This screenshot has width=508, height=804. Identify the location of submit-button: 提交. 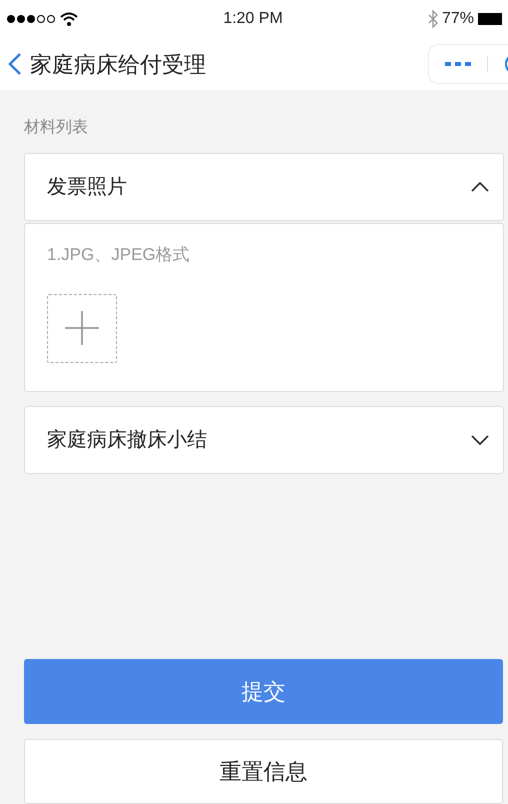
(263, 691).